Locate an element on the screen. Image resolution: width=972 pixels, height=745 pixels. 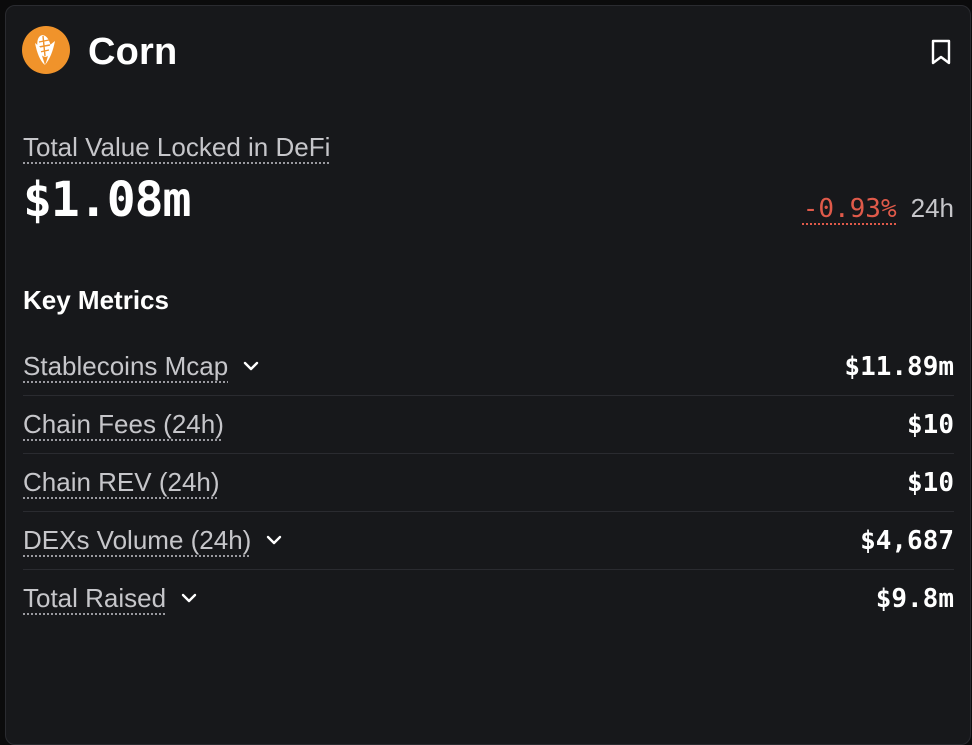
tvl-change: -0.93% 24h is located at coordinates (878, 208).